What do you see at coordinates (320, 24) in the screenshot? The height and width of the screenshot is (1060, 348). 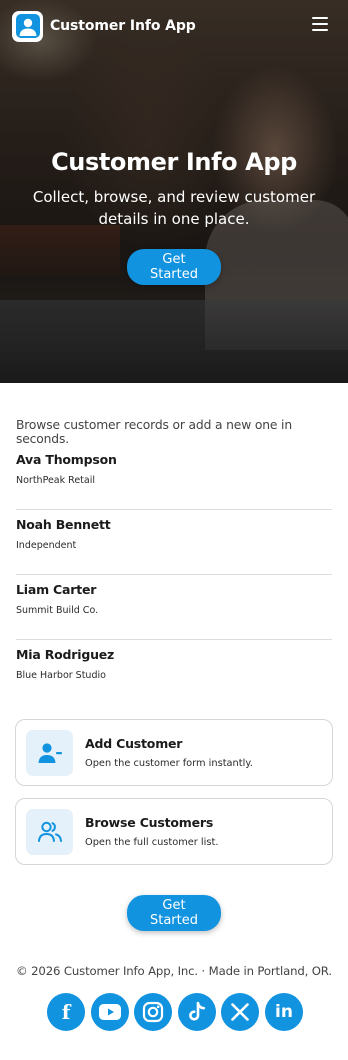 I see `hamburger-menu-icon` at bounding box center [320, 24].